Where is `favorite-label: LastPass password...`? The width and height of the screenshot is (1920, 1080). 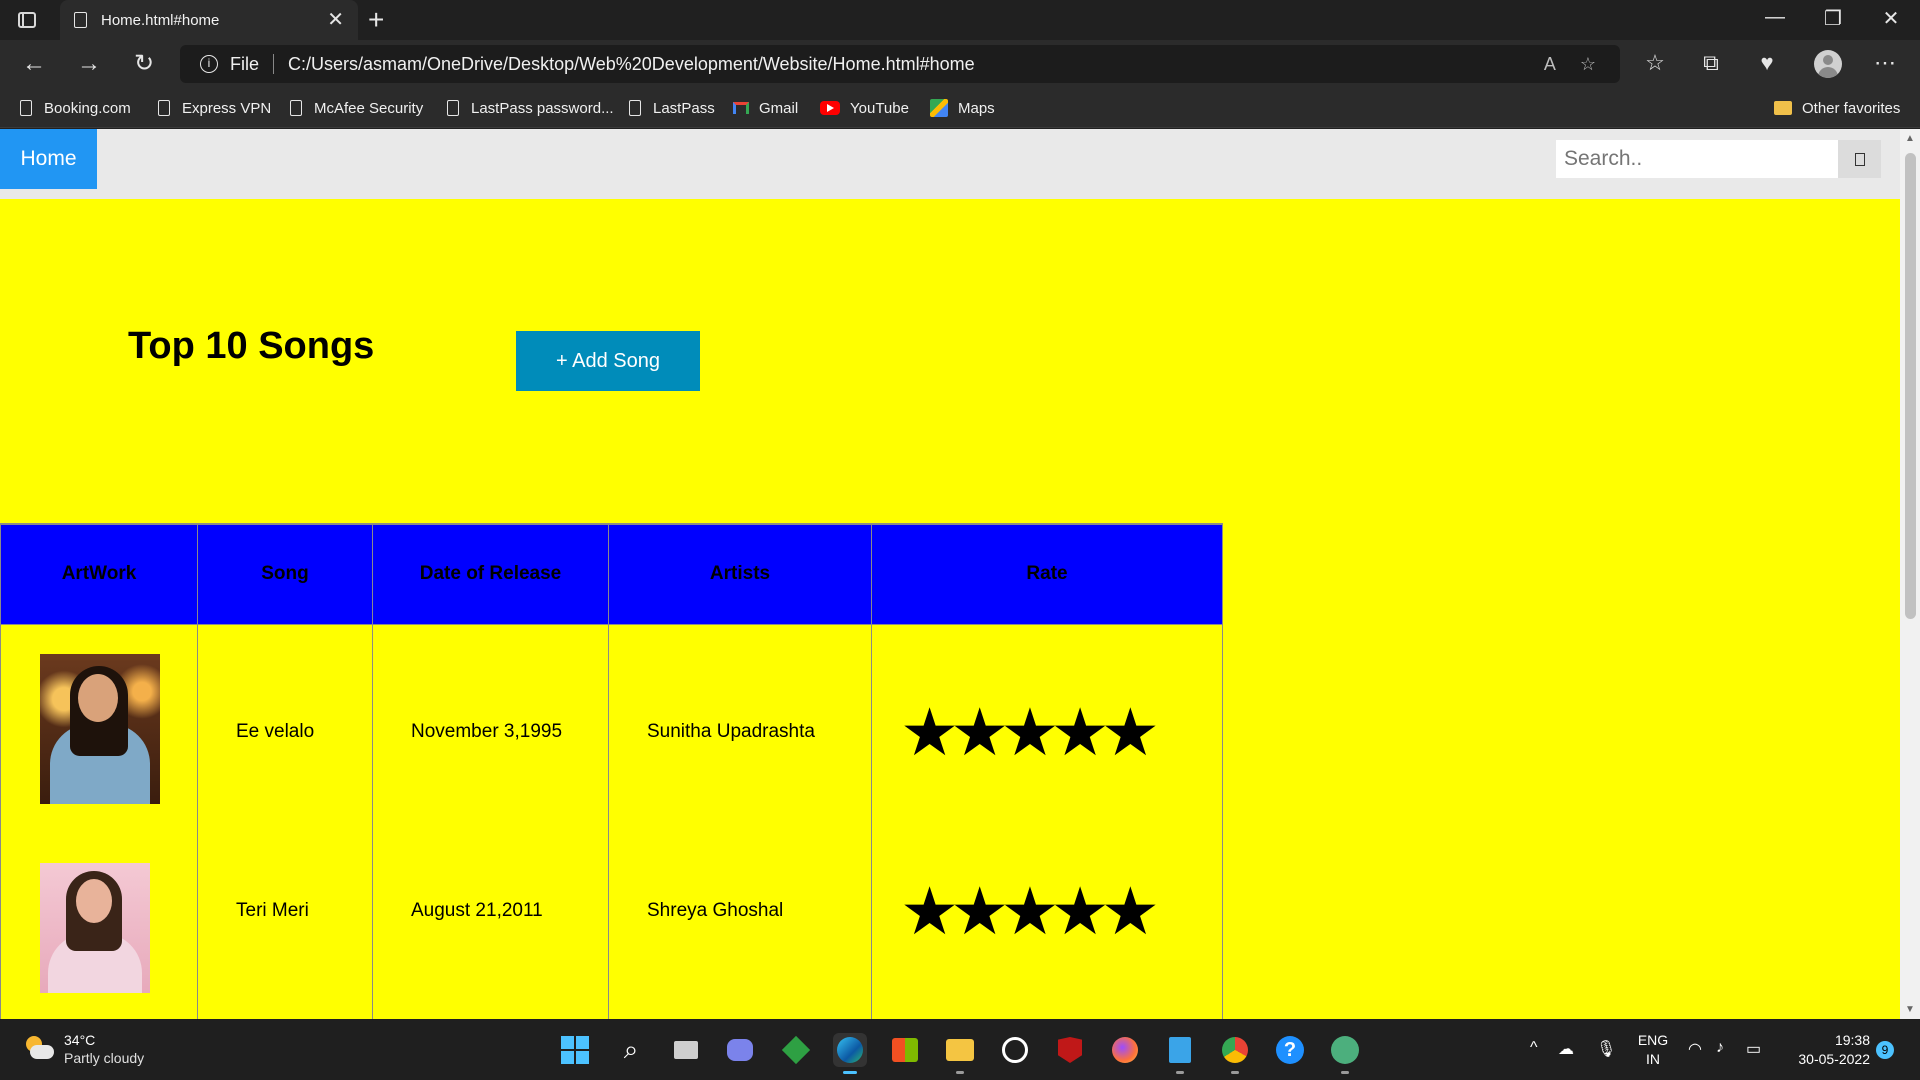 favorite-label: LastPass password... is located at coordinates (542, 108).